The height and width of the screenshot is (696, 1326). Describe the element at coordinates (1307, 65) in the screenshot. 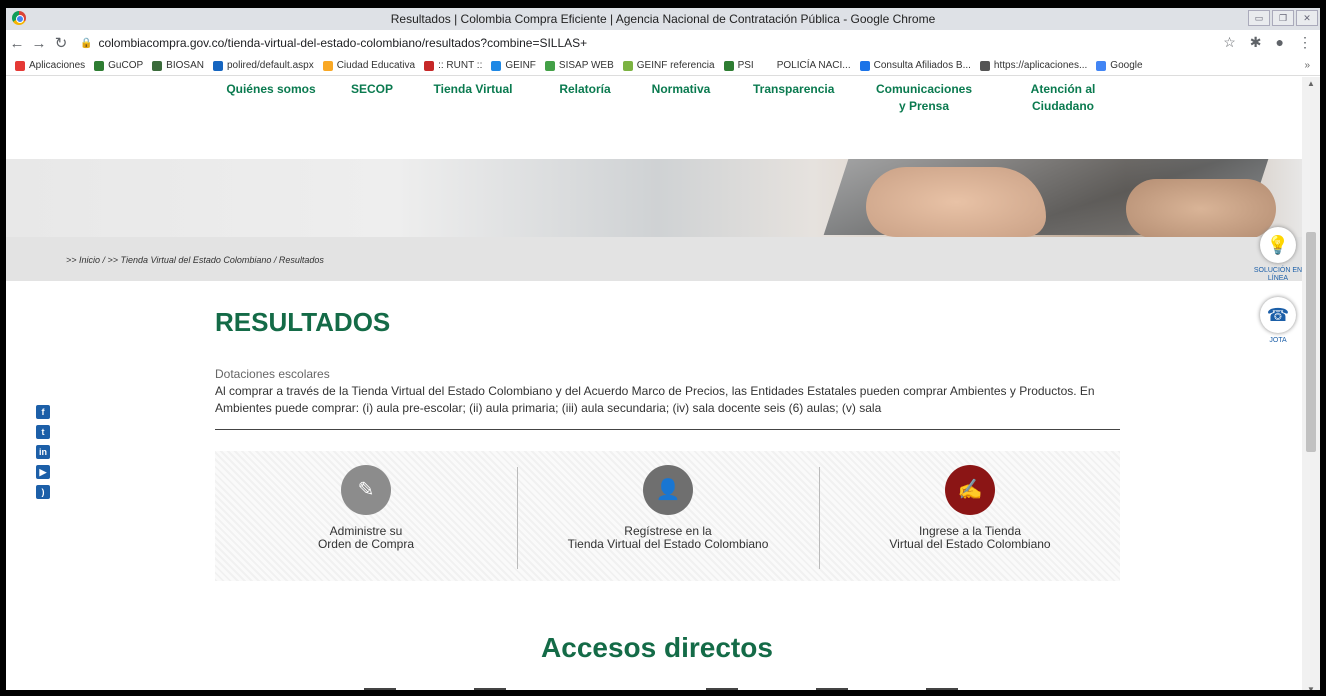

I see `bookmarks-more-icon: »` at that location.